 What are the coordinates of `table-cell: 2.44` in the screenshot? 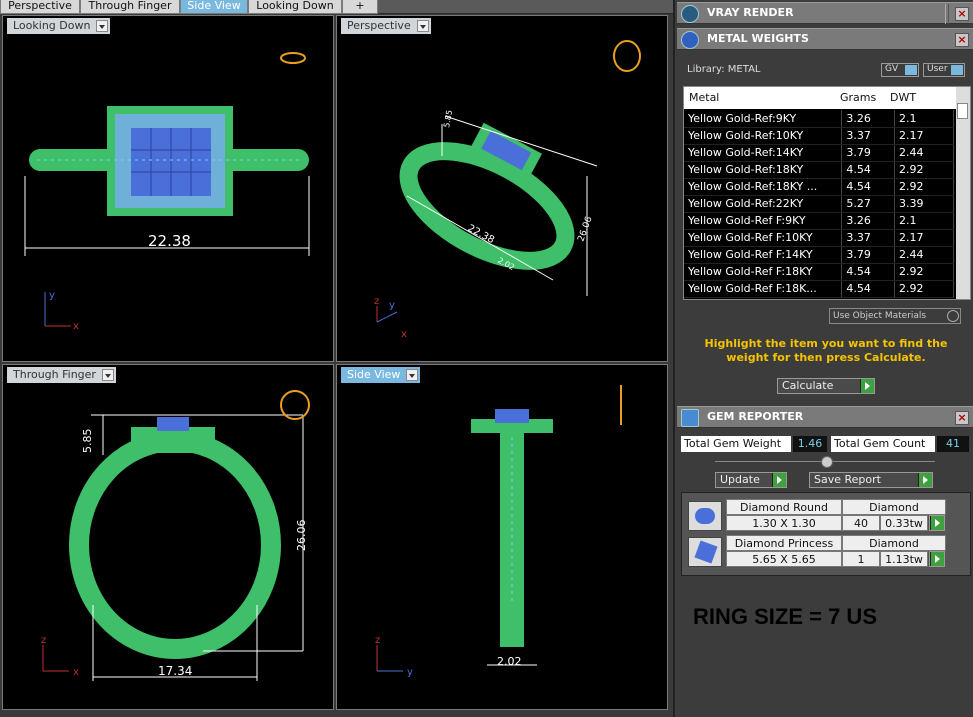 It's located at (924, 255).